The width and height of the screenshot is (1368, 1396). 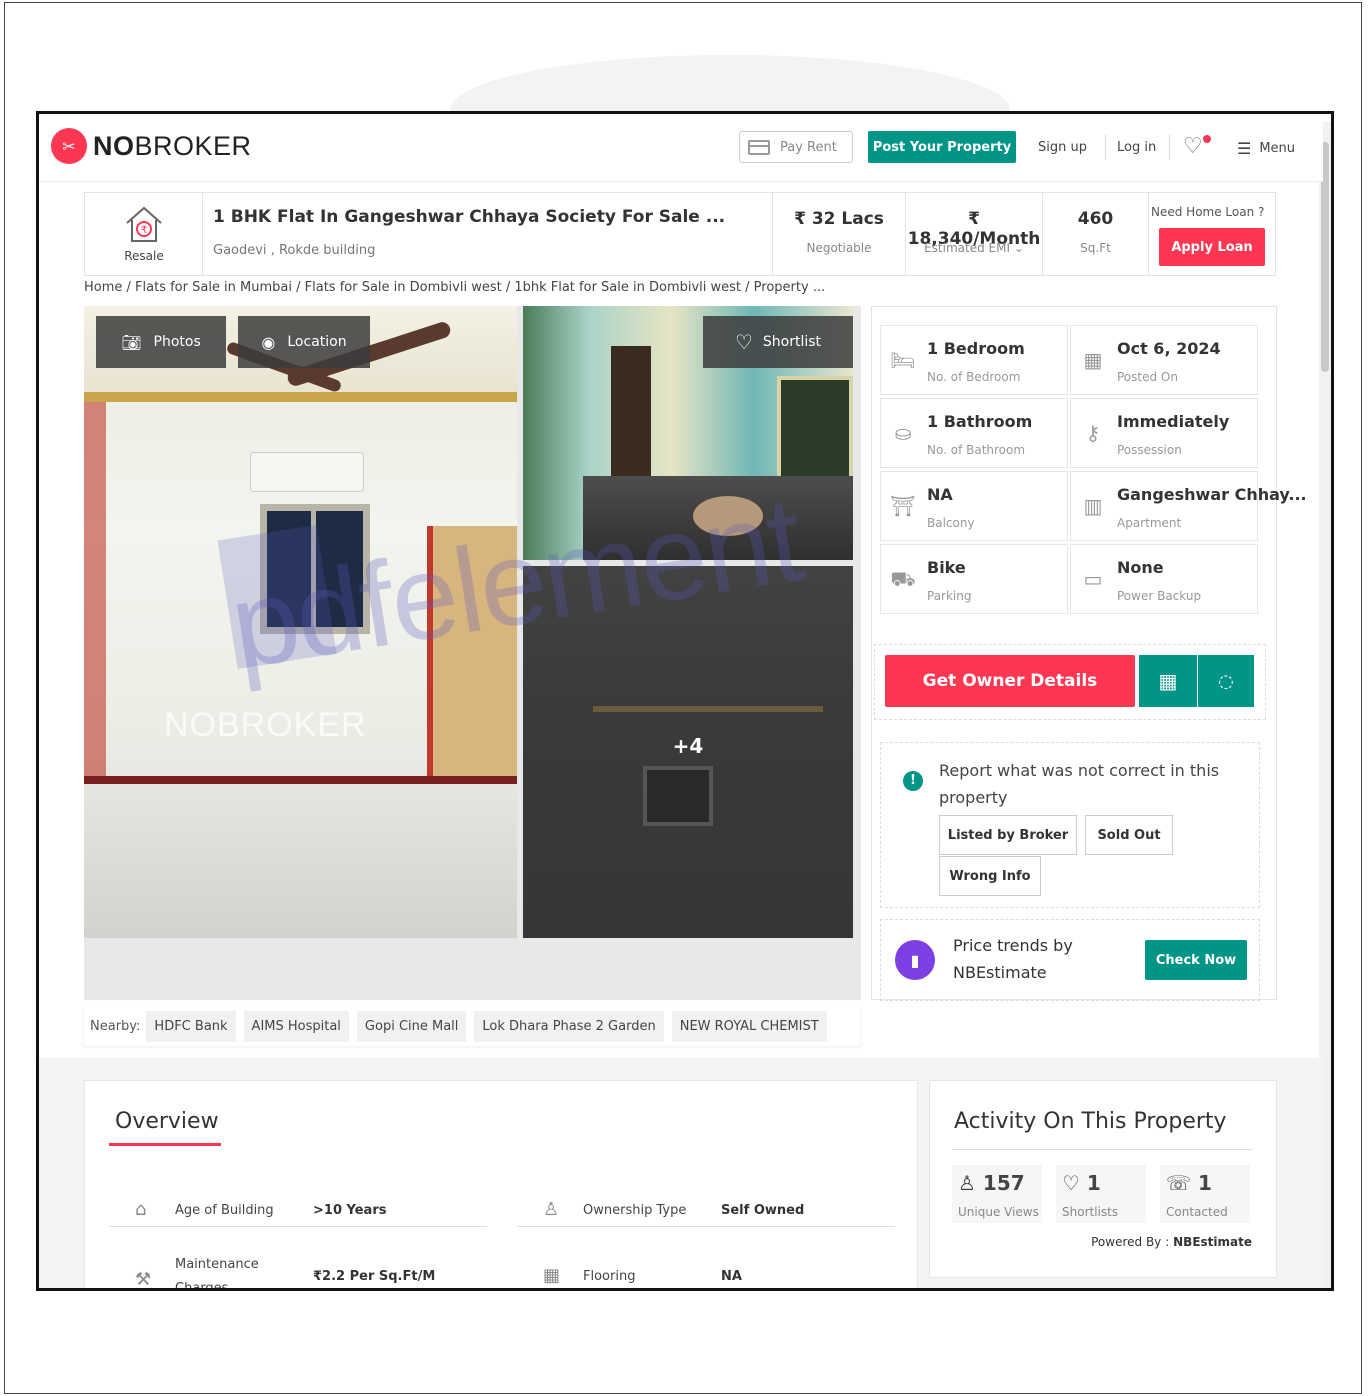 I want to click on overview-row: ⌂ Age of Building >10 Years, so click(x=298, y=1207).